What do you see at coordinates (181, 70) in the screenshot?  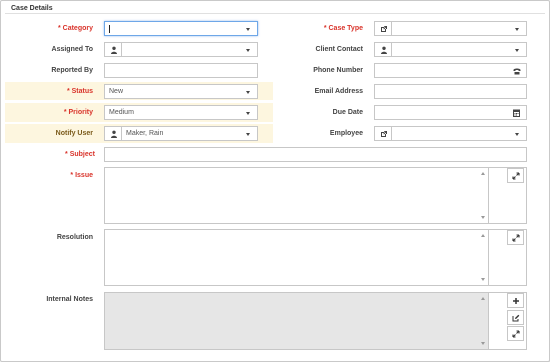 I see `reported-by-input` at bounding box center [181, 70].